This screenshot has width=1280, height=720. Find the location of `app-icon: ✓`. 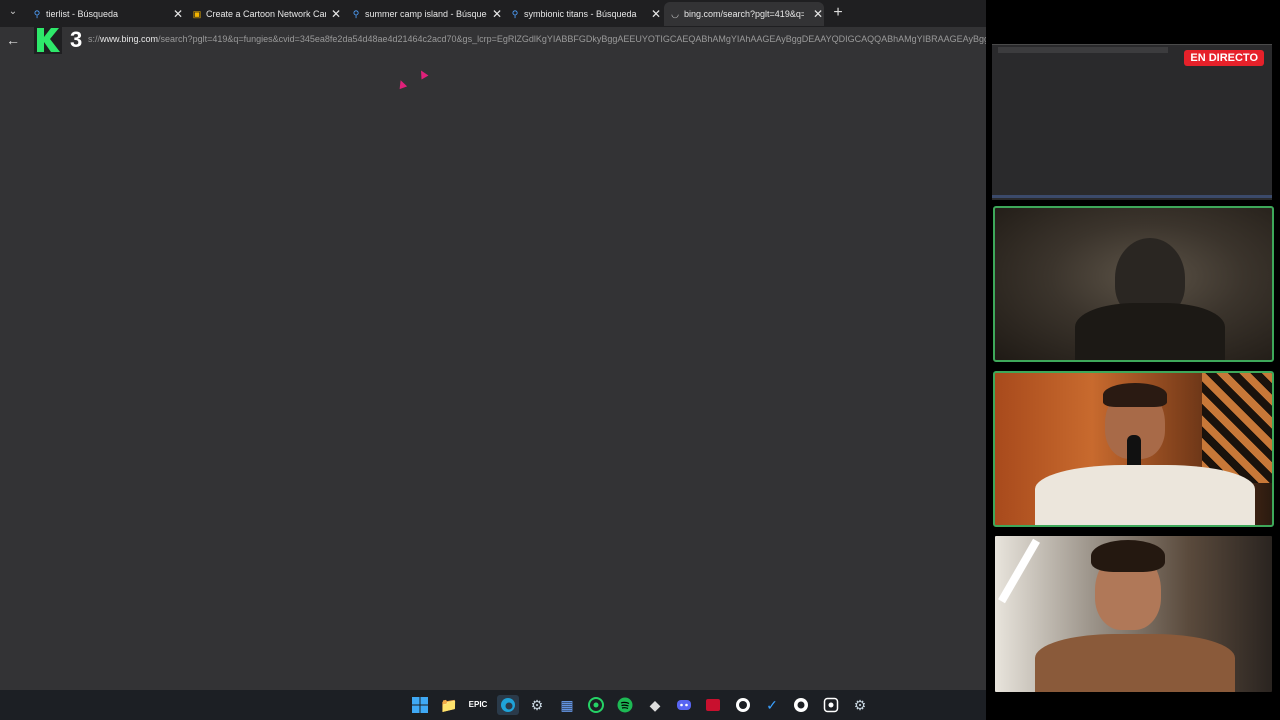

app-icon: ✓ is located at coordinates (772, 705).